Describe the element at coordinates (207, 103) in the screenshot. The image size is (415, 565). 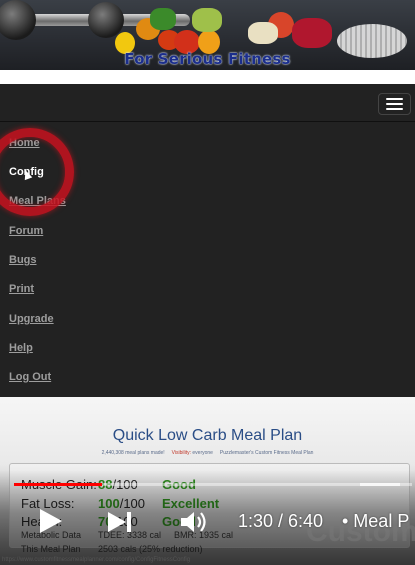
I see `navbar` at that location.